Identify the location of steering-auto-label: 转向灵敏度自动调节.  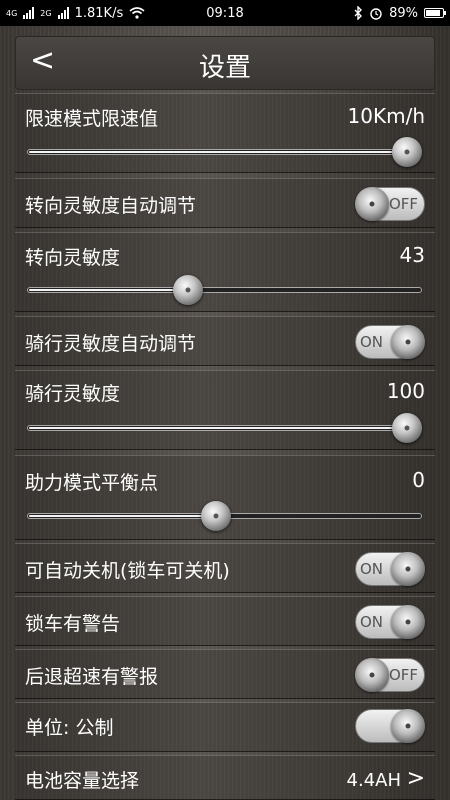
(111, 206).